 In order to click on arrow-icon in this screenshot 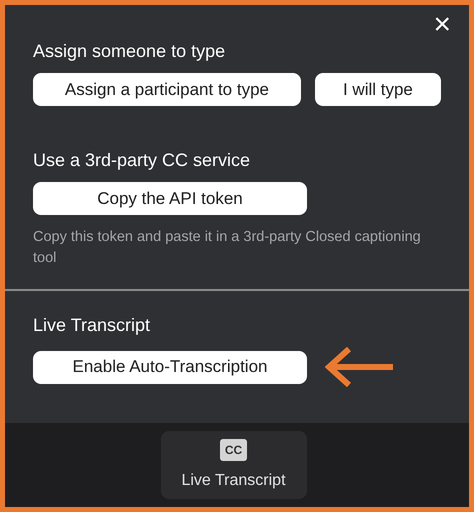, I will do `click(360, 367)`.